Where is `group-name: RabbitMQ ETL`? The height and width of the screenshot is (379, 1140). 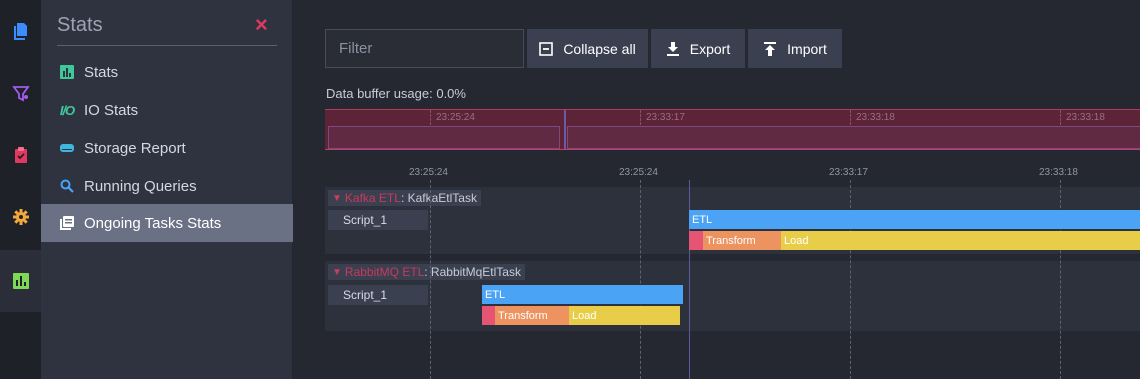
group-name: RabbitMQ ETL is located at coordinates (384, 272).